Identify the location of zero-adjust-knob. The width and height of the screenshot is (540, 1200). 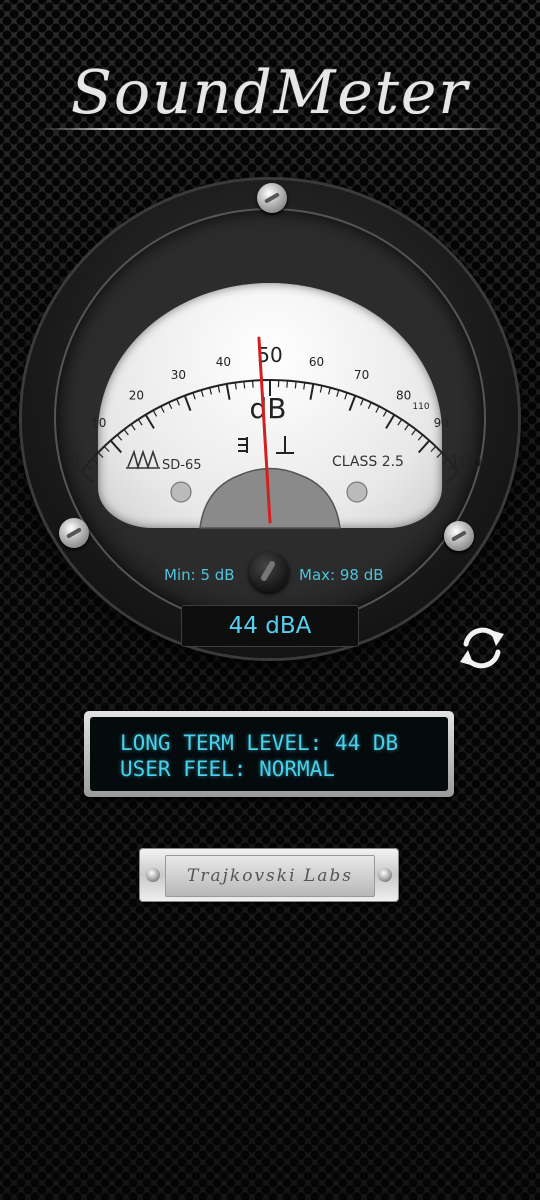
(269, 572).